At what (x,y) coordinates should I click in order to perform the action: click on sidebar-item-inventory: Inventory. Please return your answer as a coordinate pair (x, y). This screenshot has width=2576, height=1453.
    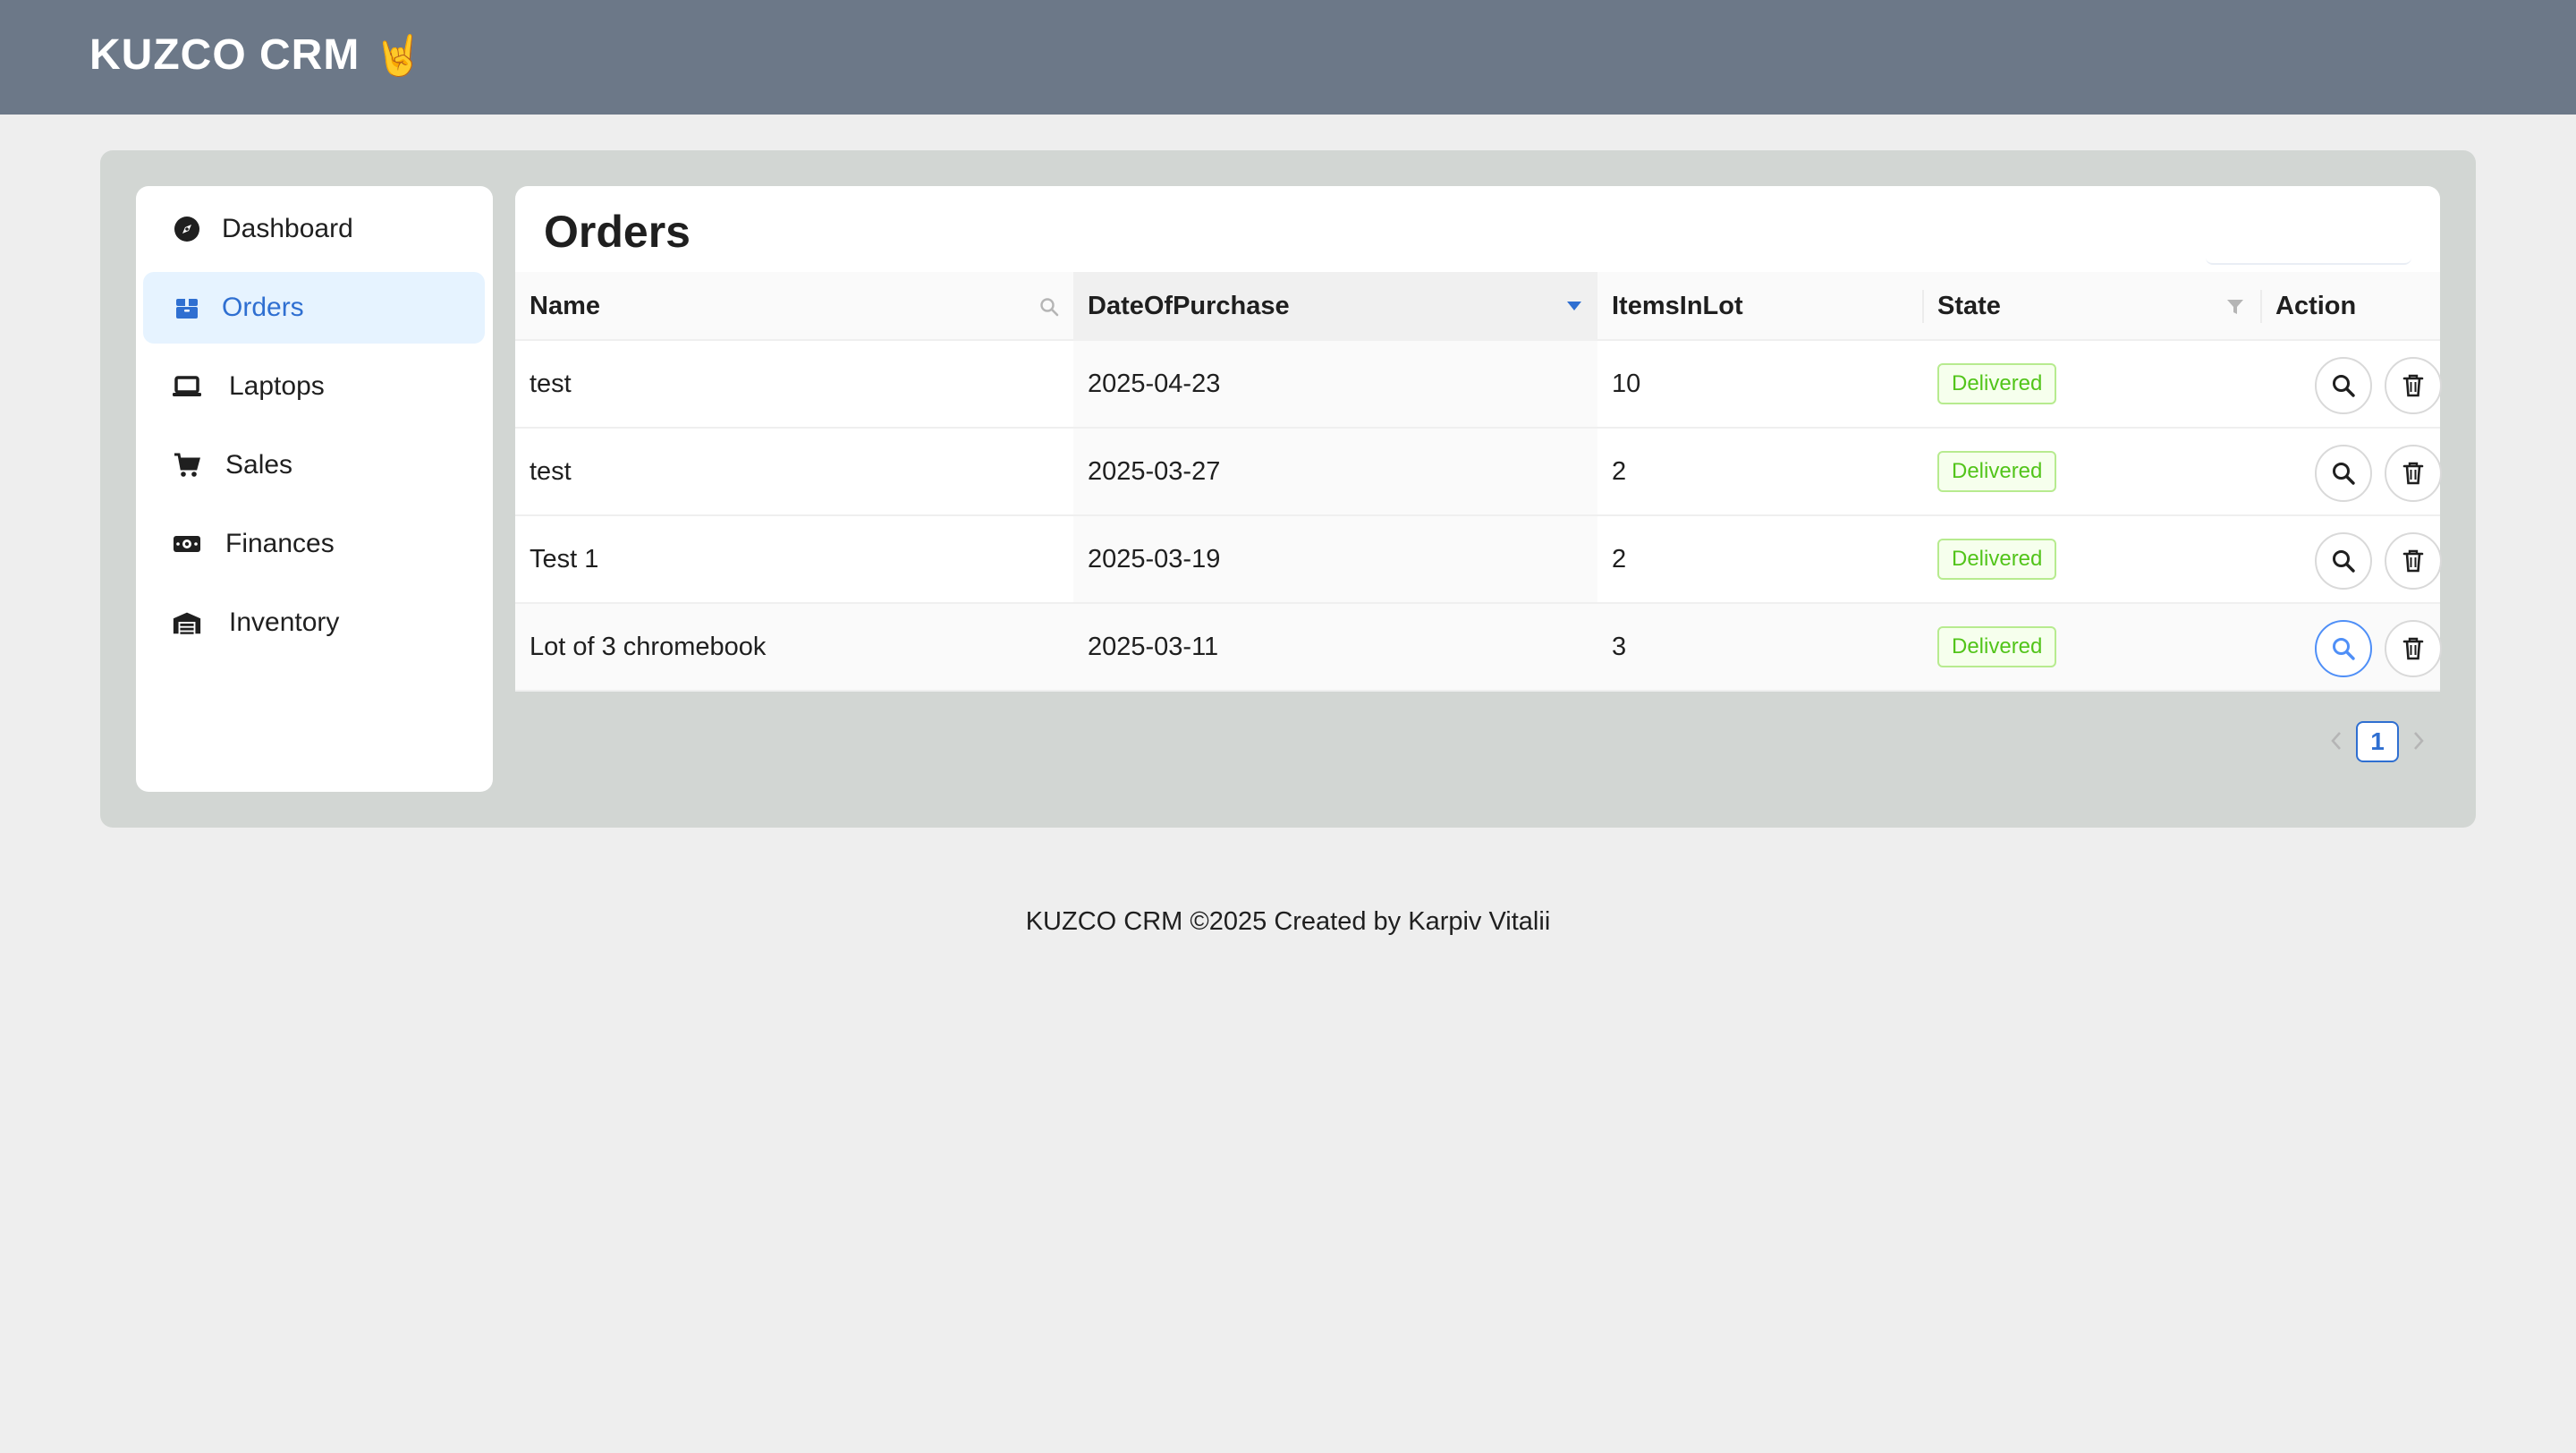
    Looking at the image, I should click on (314, 623).